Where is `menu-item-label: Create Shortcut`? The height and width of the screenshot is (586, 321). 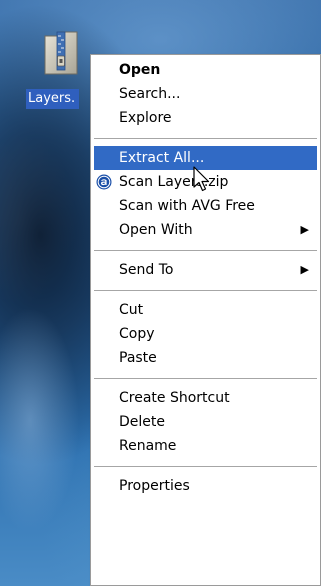
menu-item-label: Create Shortcut is located at coordinates (174, 398).